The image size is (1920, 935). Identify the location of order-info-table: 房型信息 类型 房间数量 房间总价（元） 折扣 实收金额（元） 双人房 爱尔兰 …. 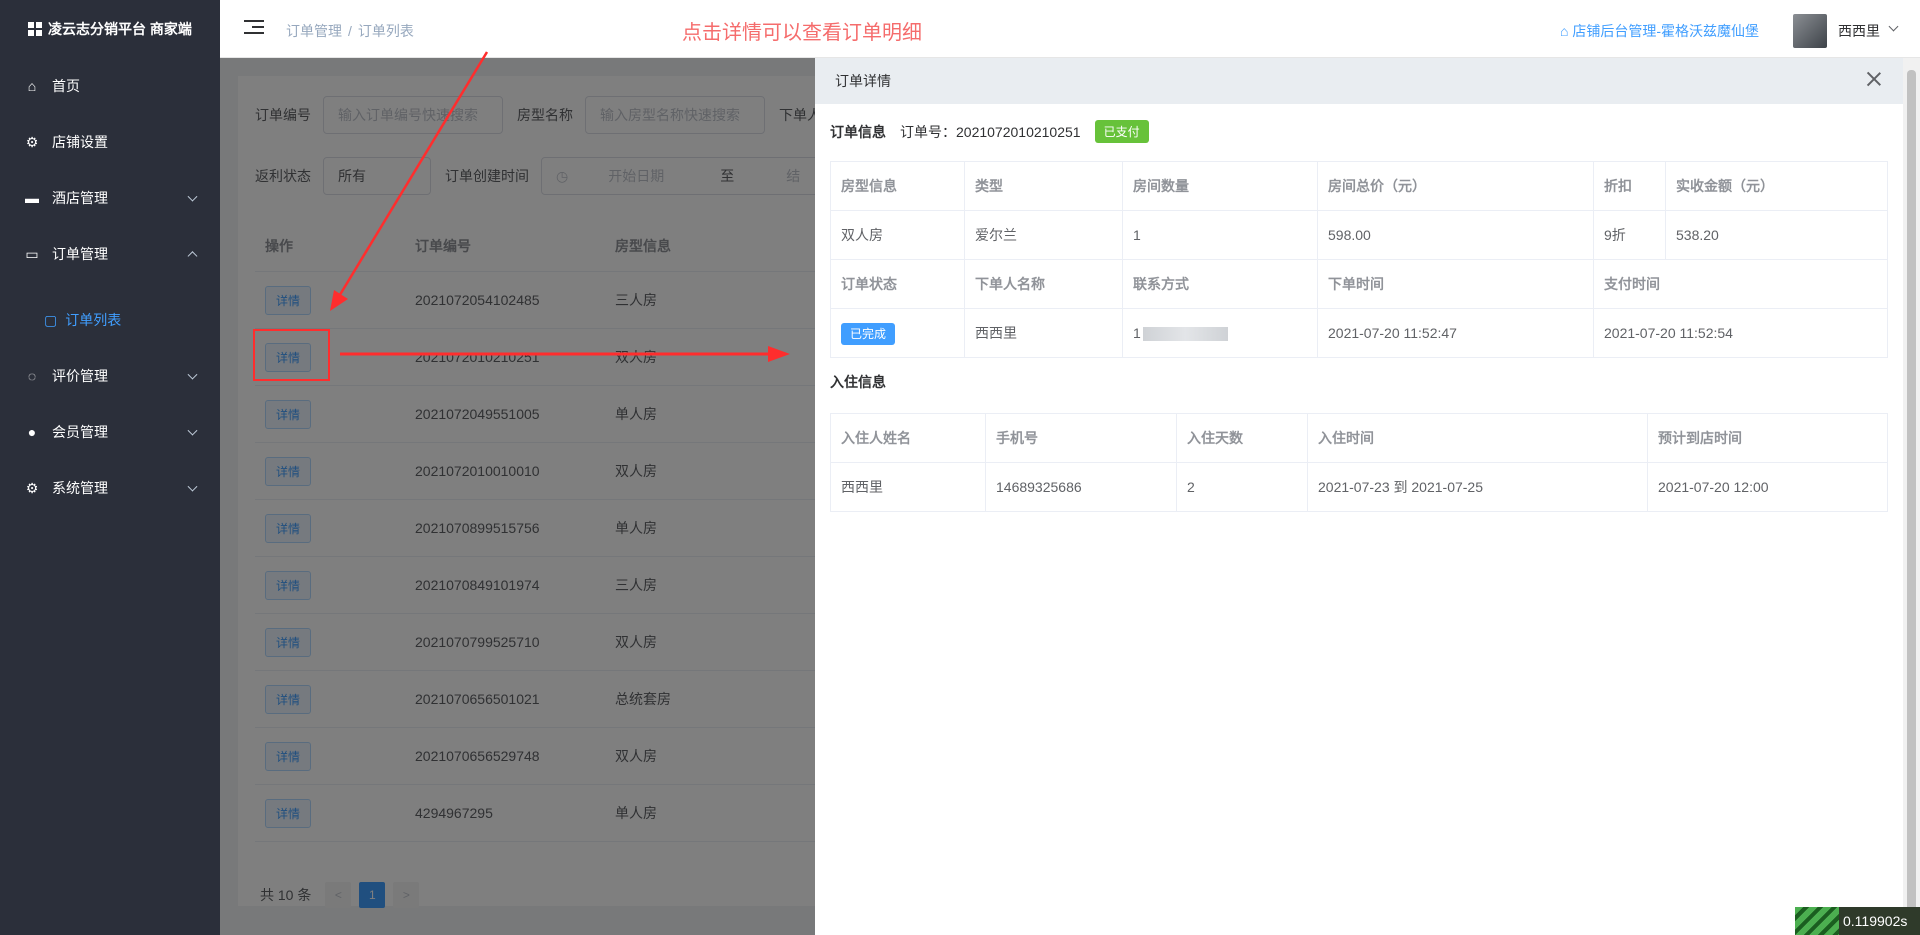
(1359, 259).